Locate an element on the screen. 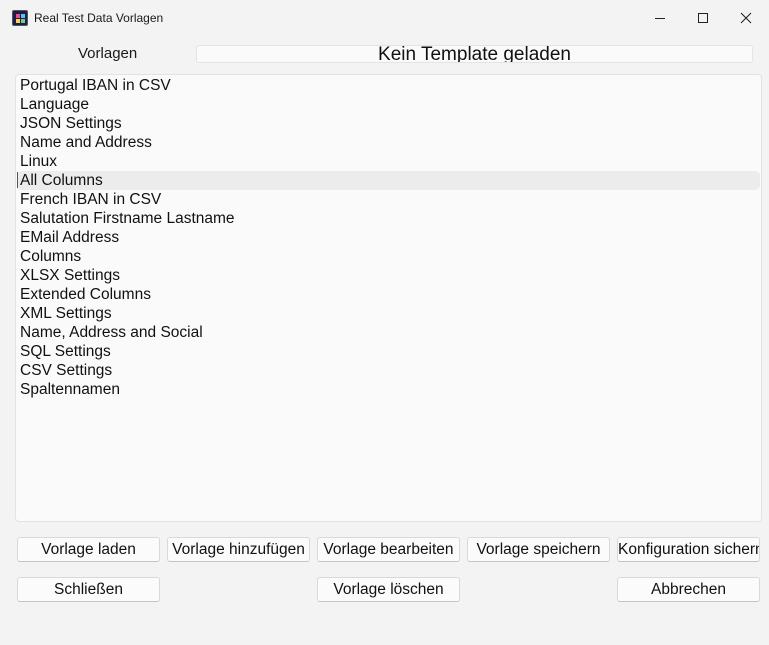  template-list-item: All Columns is located at coordinates (388, 180).